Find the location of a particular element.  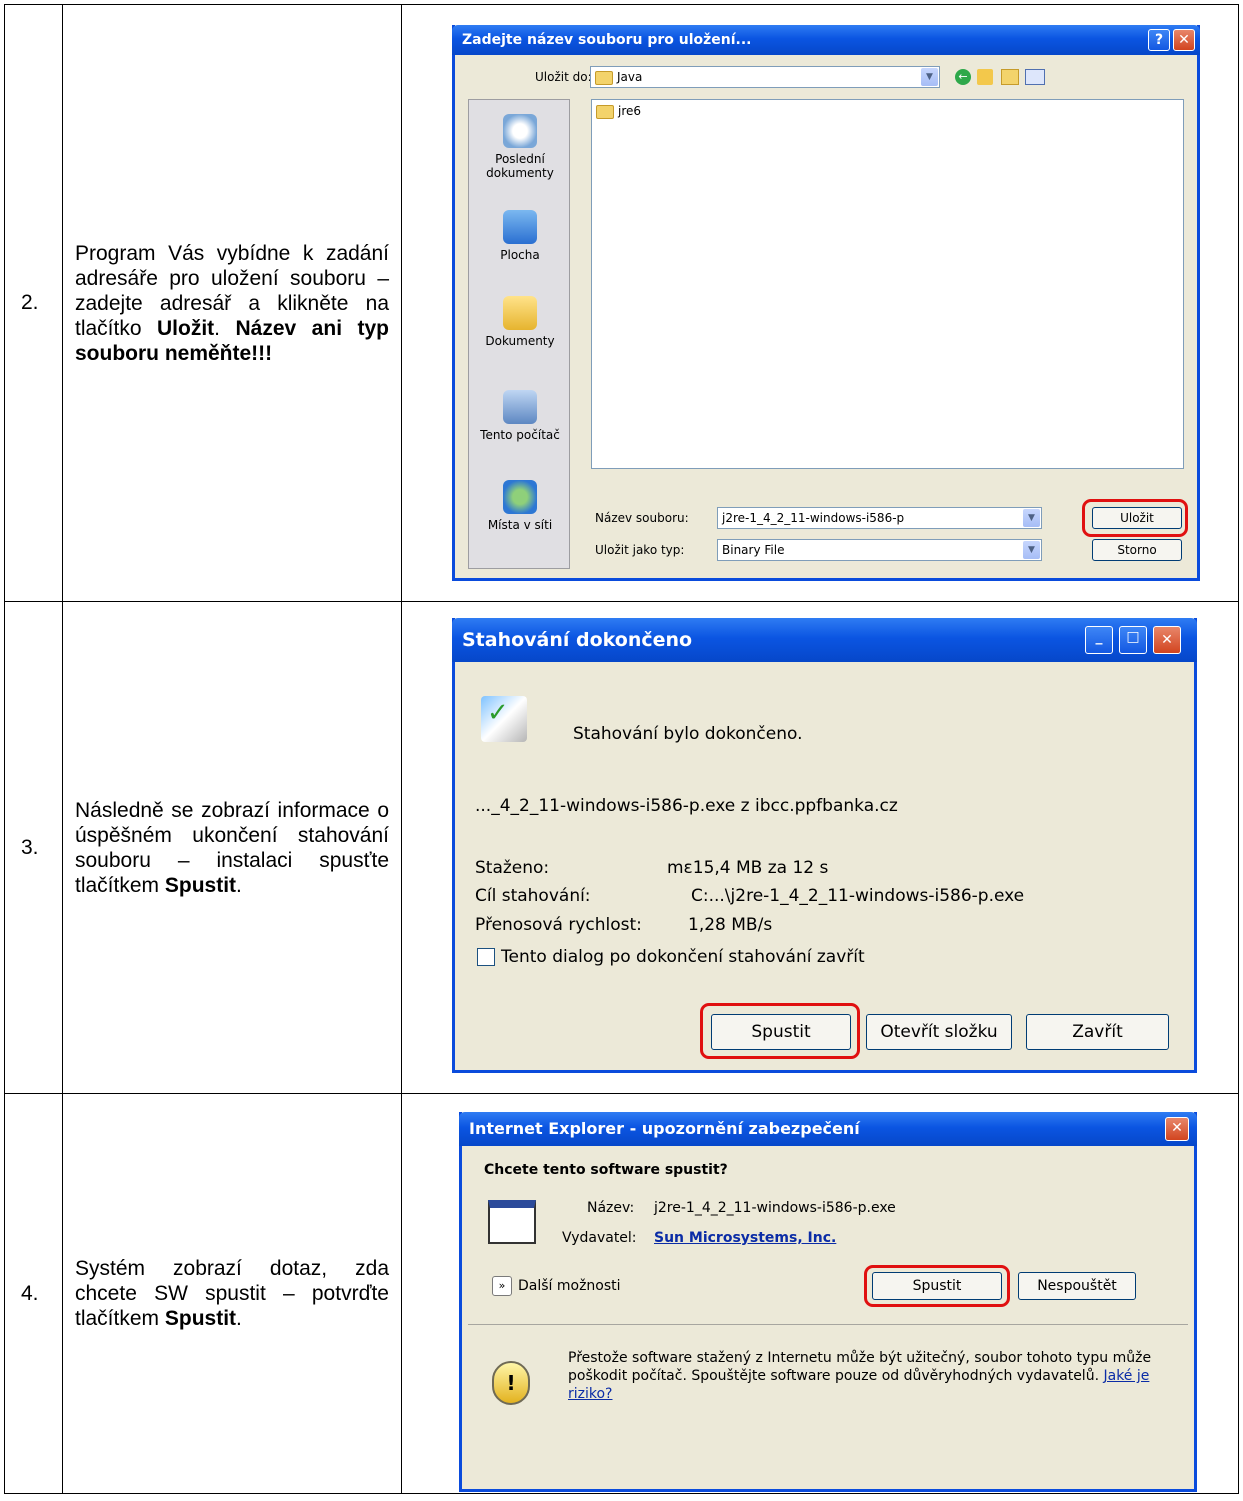

downloaded-value: mε15,4 MB za 12 s is located at coordinates (748, 868).